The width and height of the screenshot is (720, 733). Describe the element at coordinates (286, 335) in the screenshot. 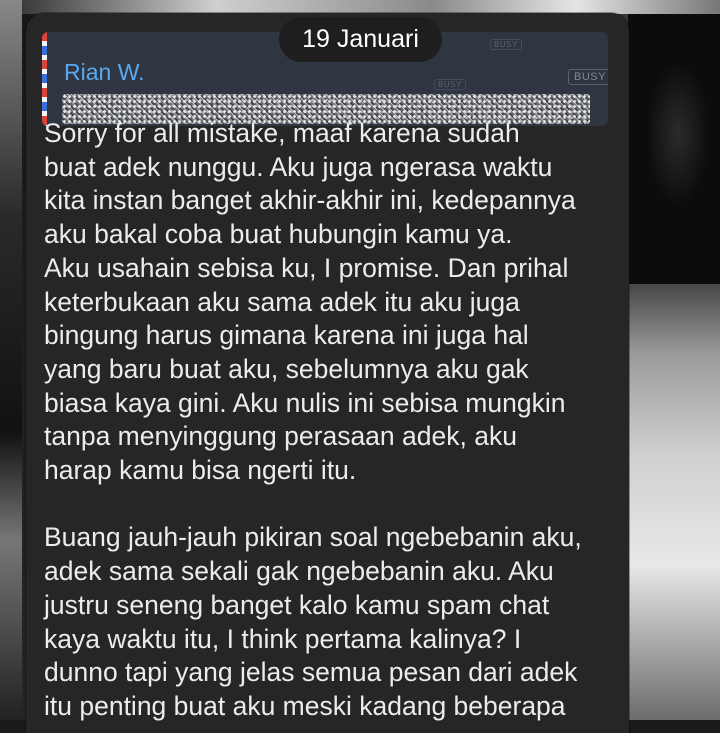

I see `message-line: bingung harus gimana karena ini juga hal` at that location.